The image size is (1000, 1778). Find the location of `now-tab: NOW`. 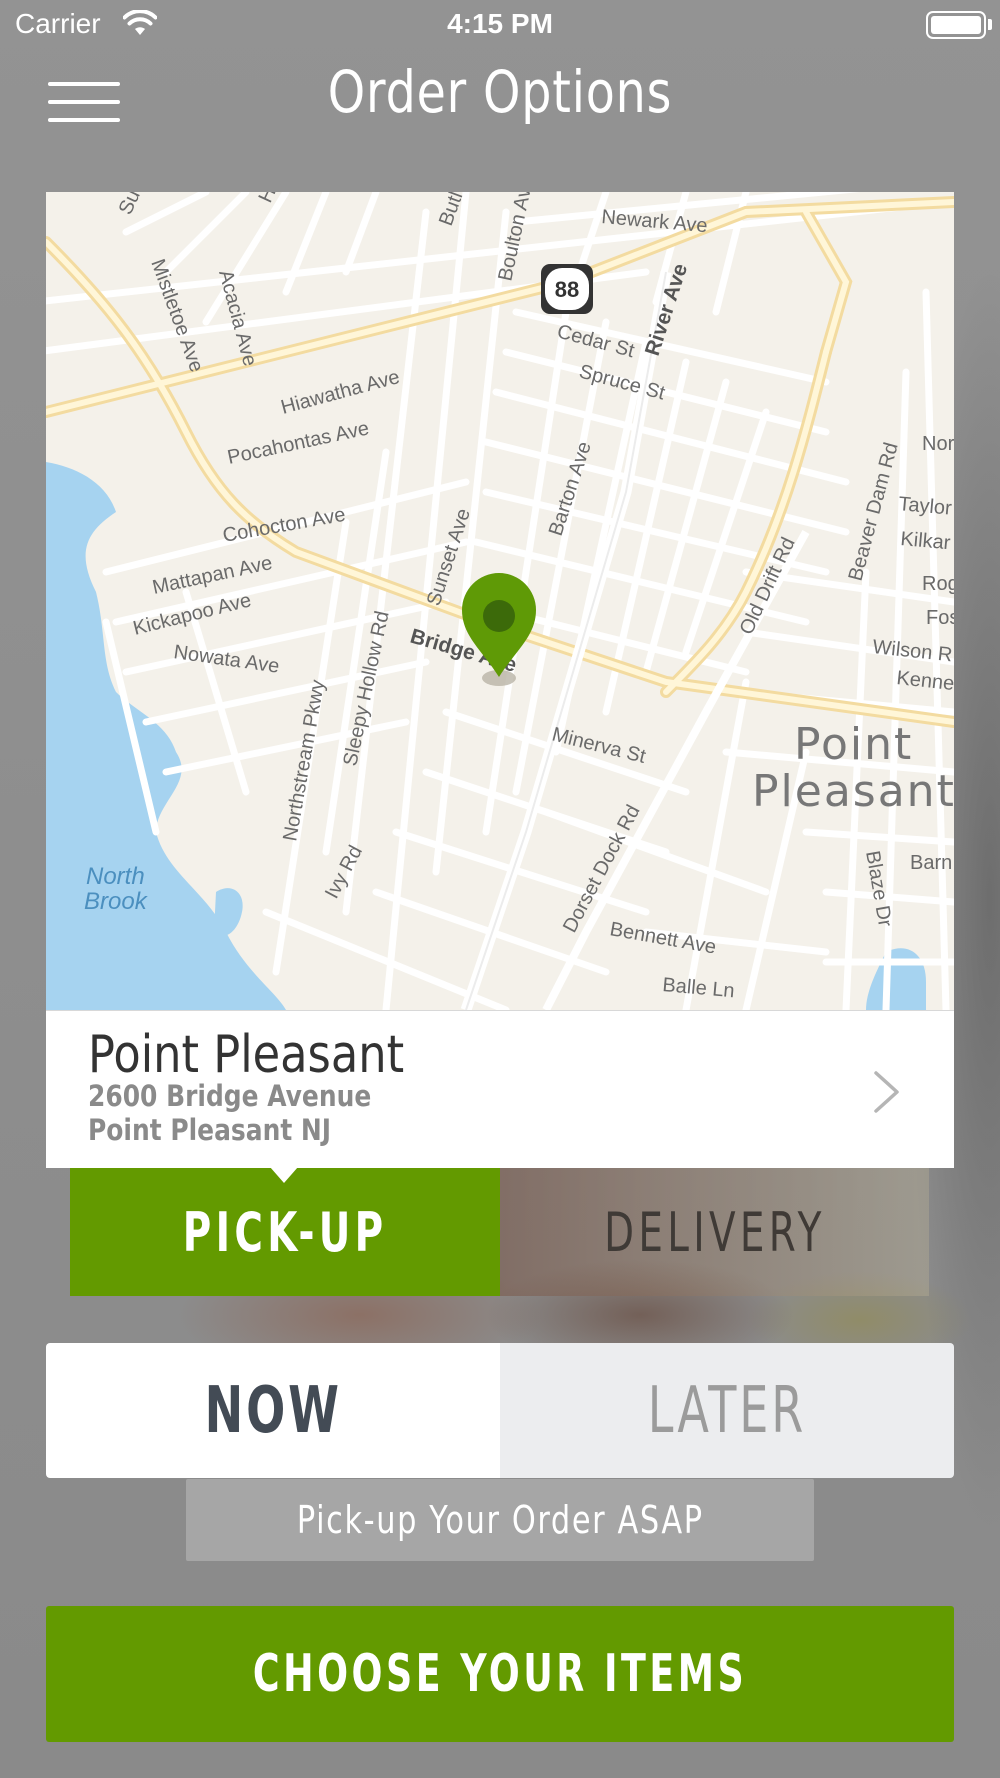

now-tab: NOW is located at coordinates (273, 1410).